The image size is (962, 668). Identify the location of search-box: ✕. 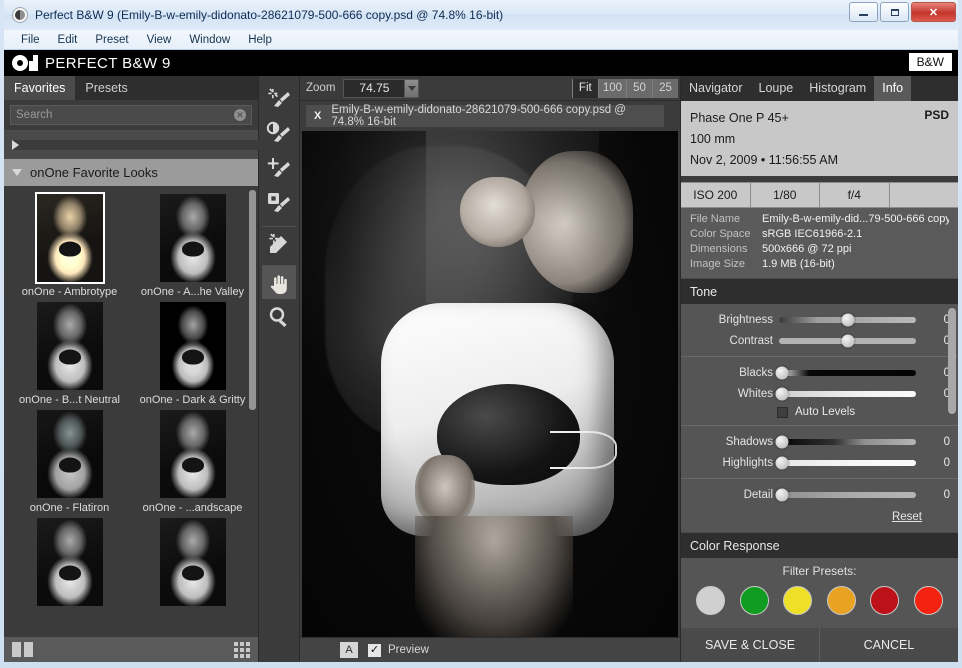
(131, 115).